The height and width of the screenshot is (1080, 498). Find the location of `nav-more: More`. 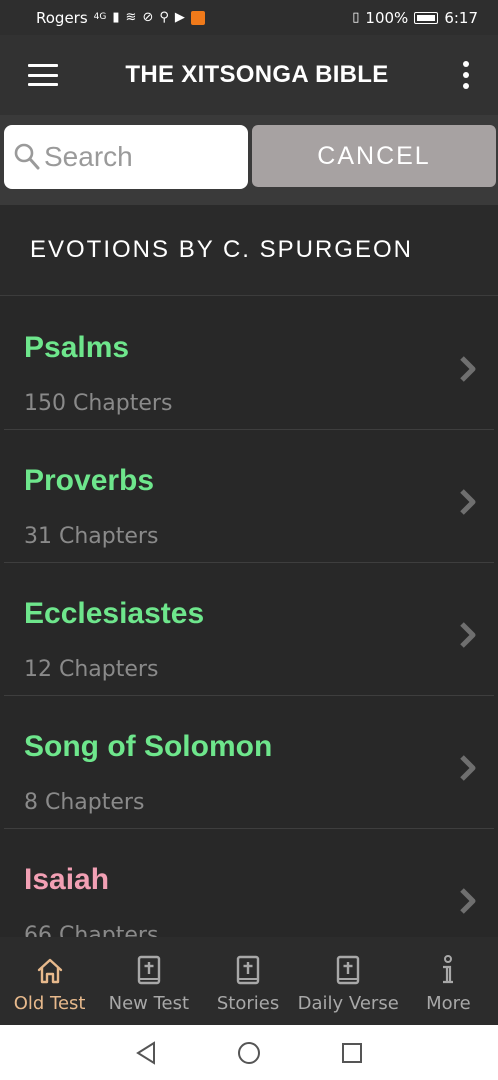

nav-more: More is located at coordinates (448, 981).